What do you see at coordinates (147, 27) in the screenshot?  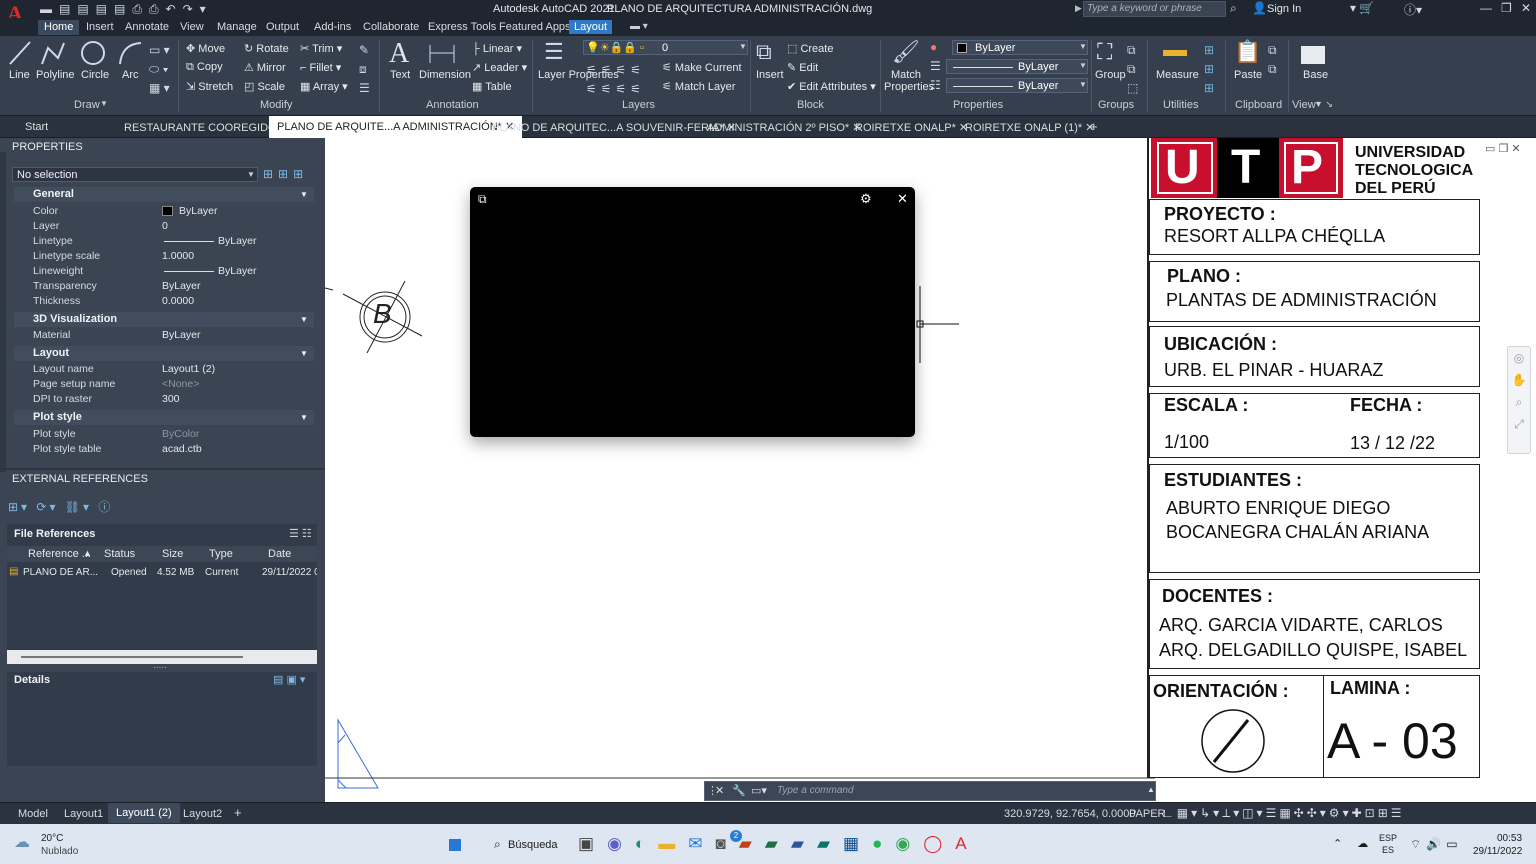 I see `tab-annotate: Annotate` at bounding box center [147, 27].